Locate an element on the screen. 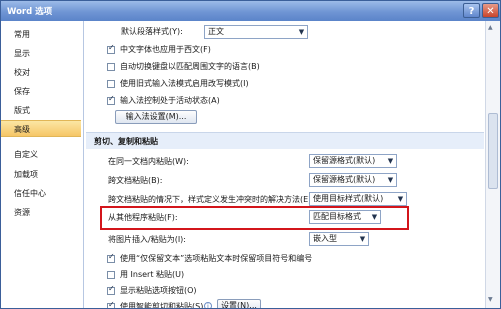  paste-between-documents-select: 保留源格式(默认) ▼ is located at coordinates (353, 180).